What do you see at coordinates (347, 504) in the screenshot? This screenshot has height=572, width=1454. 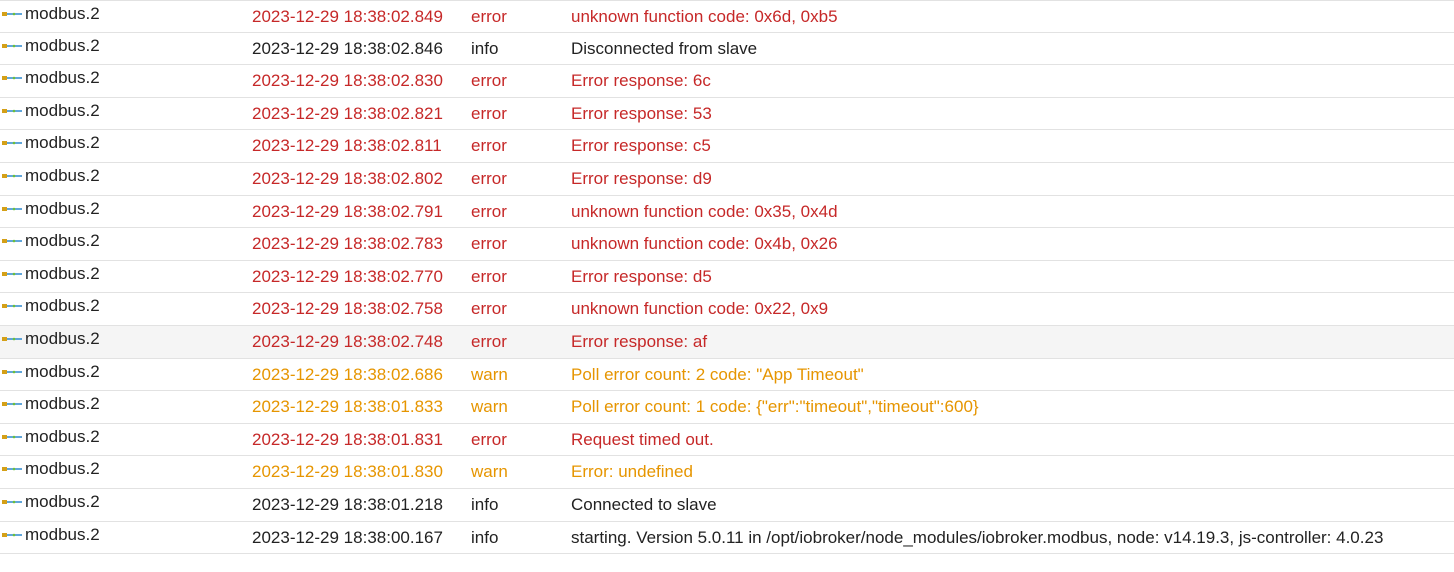 I see `log-time: 2023-12-29 18:38:01.218` at bounding box center [347, 504].